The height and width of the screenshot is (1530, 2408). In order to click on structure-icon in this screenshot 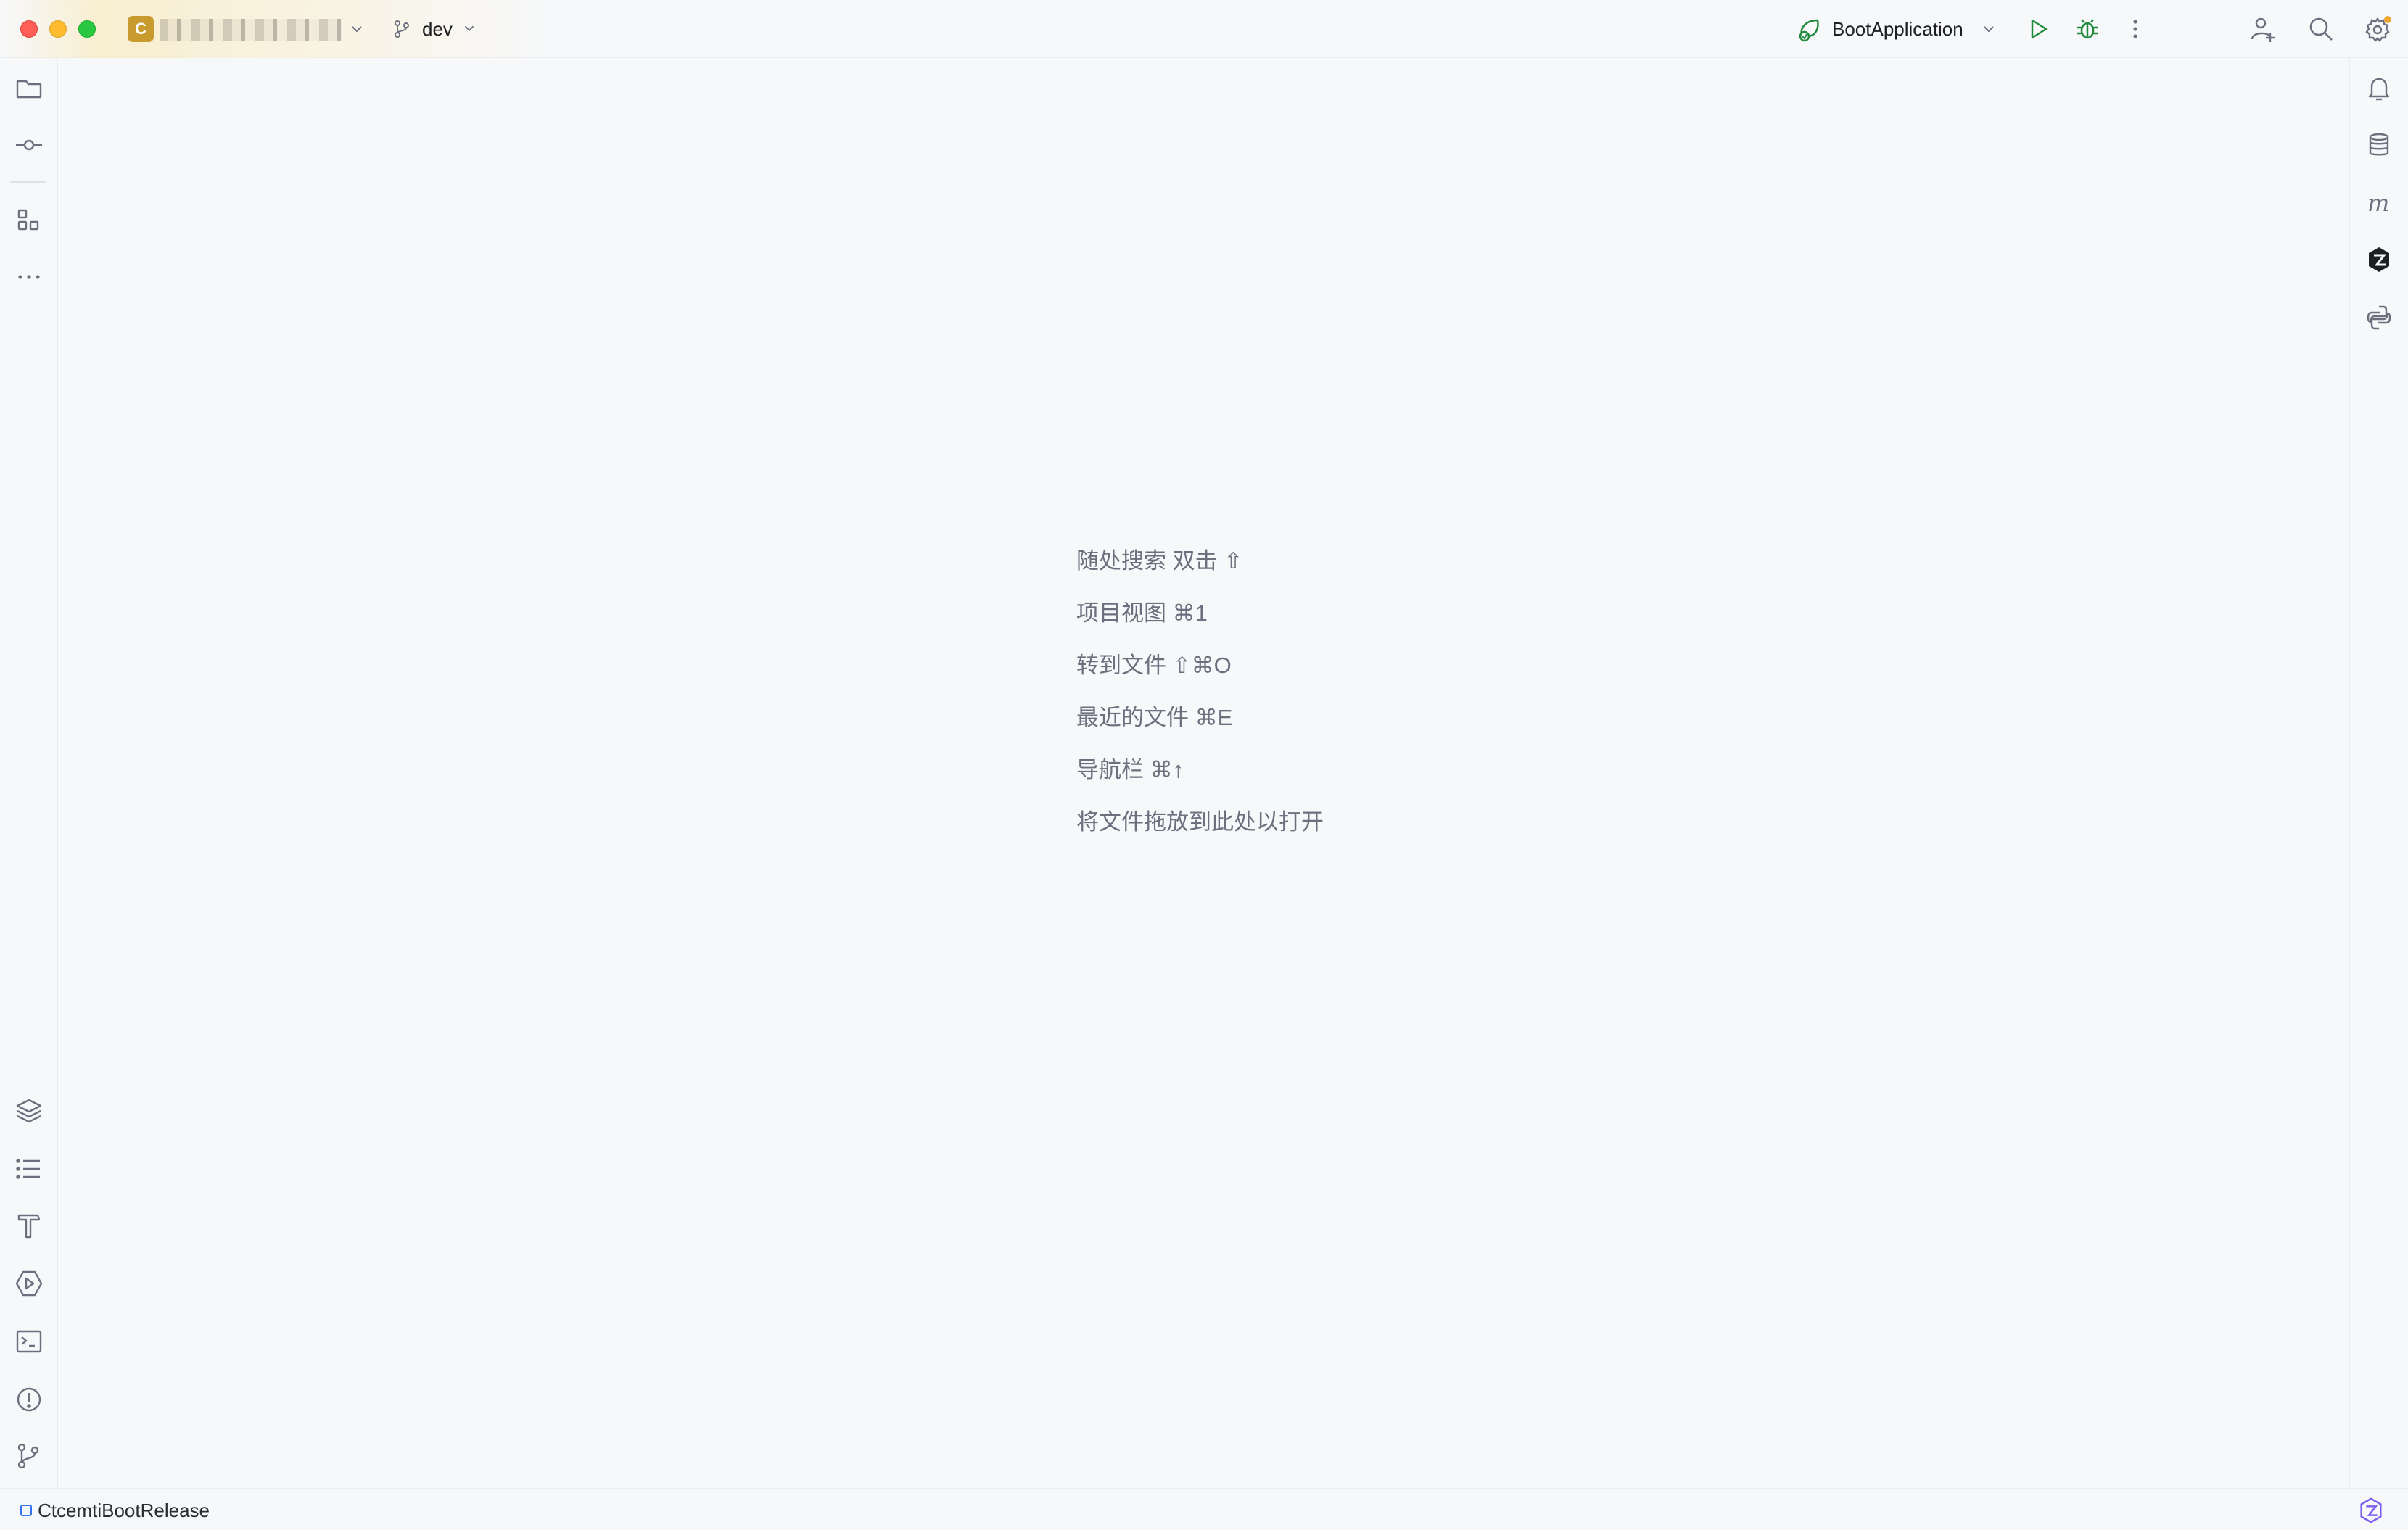, I will do `click(29, 220)`.